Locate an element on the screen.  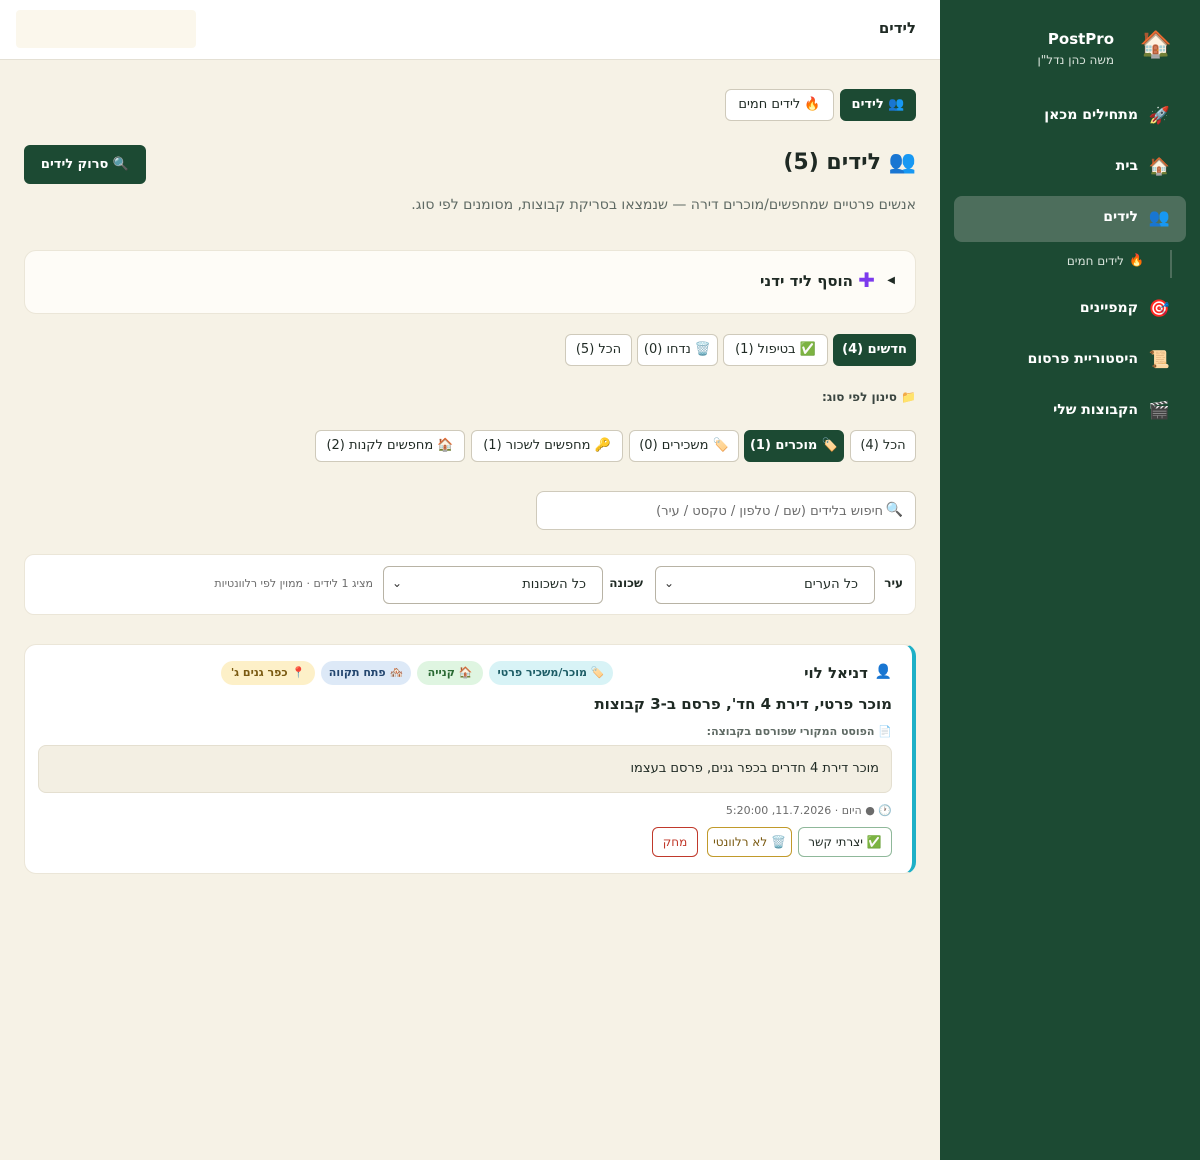
target-icon: 🎯 is located at coordinates (1159, 309).